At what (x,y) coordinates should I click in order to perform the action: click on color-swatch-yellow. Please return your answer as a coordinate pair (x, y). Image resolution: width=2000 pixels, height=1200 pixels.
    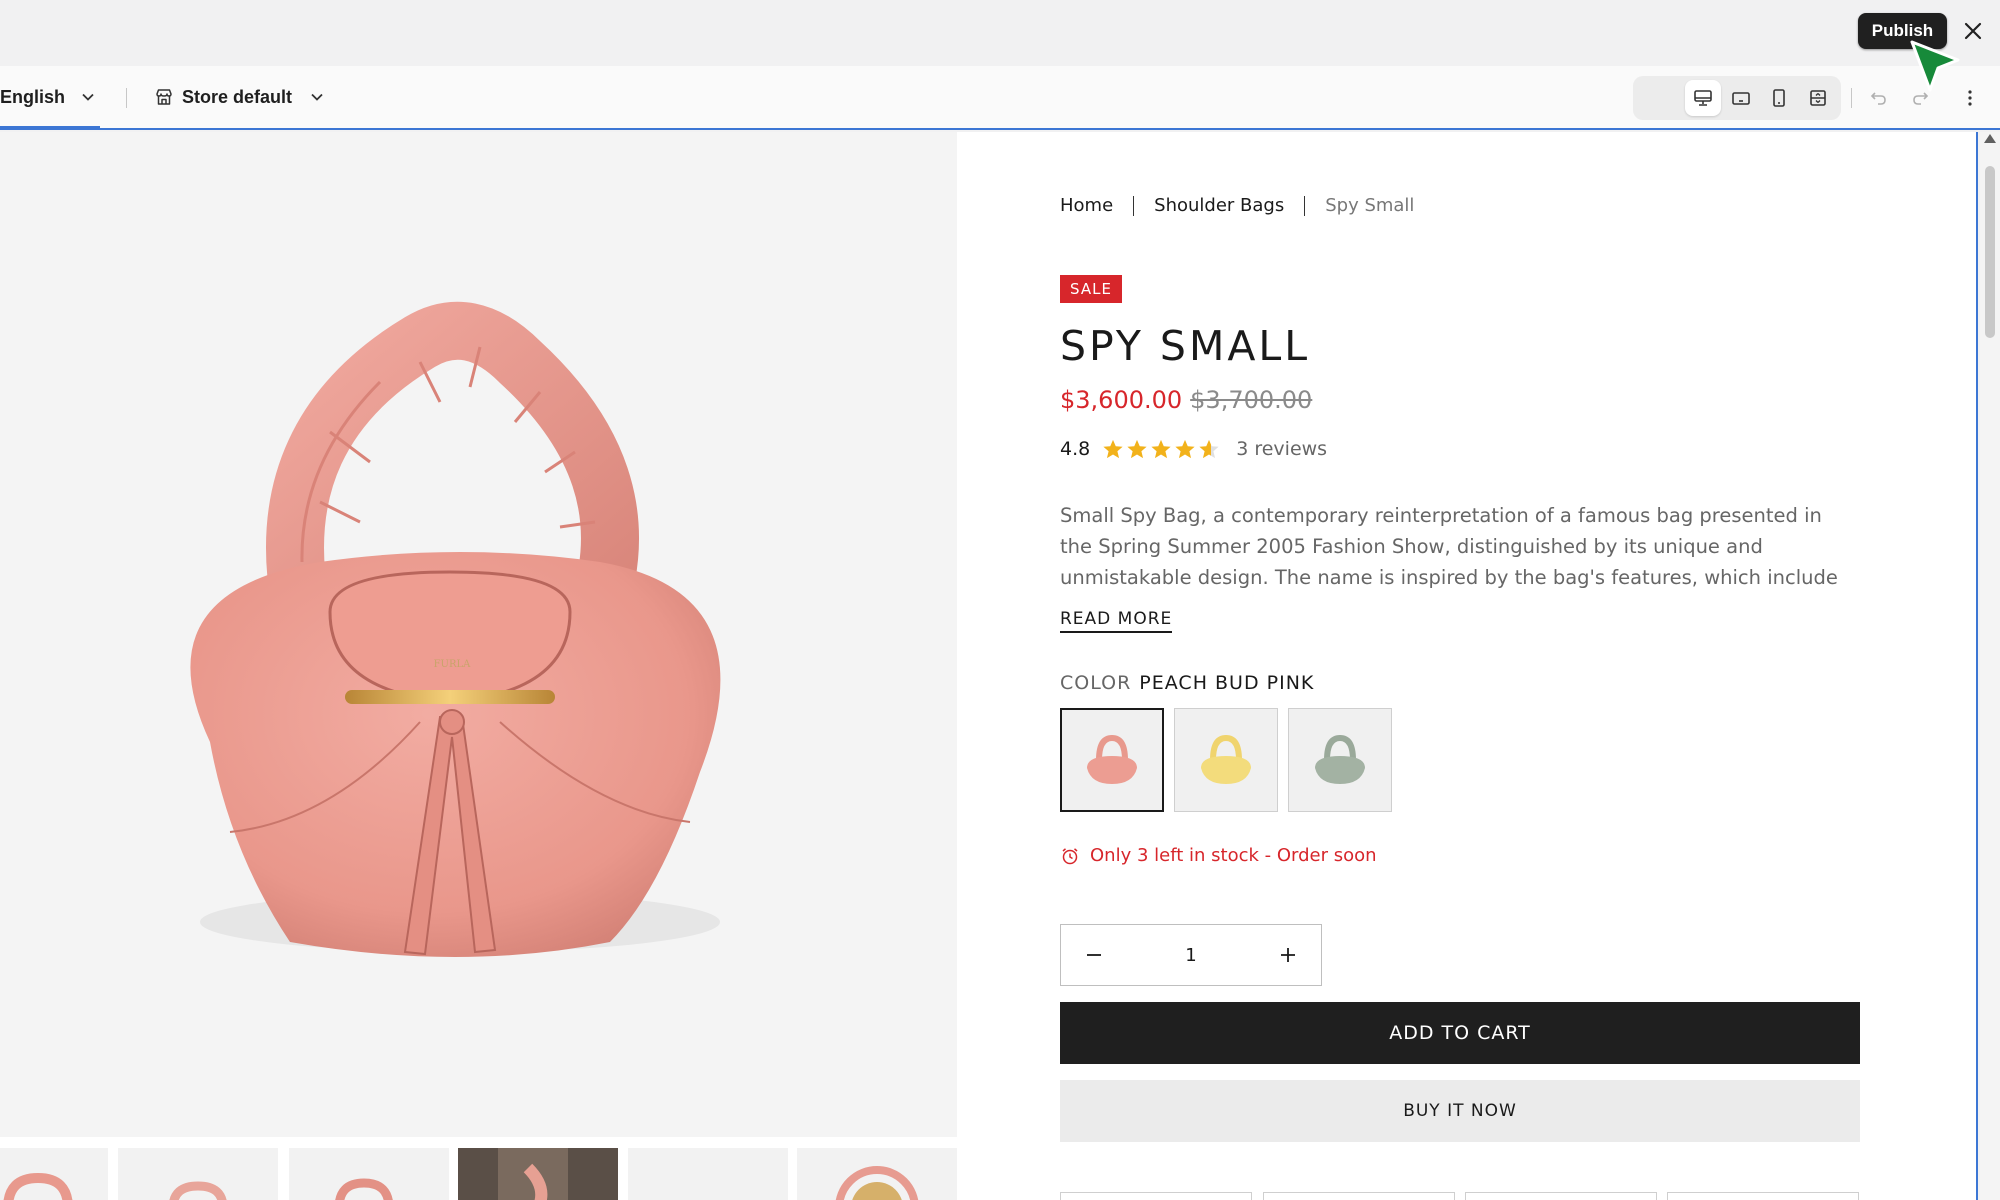
    Looking at the image, I should click on (1226, 760).